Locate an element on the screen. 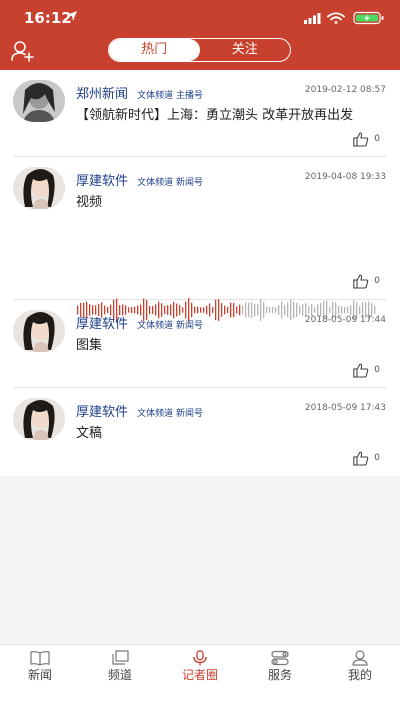  post-time: 2018-05-09 17:44 is located at coordinates (345, 320).